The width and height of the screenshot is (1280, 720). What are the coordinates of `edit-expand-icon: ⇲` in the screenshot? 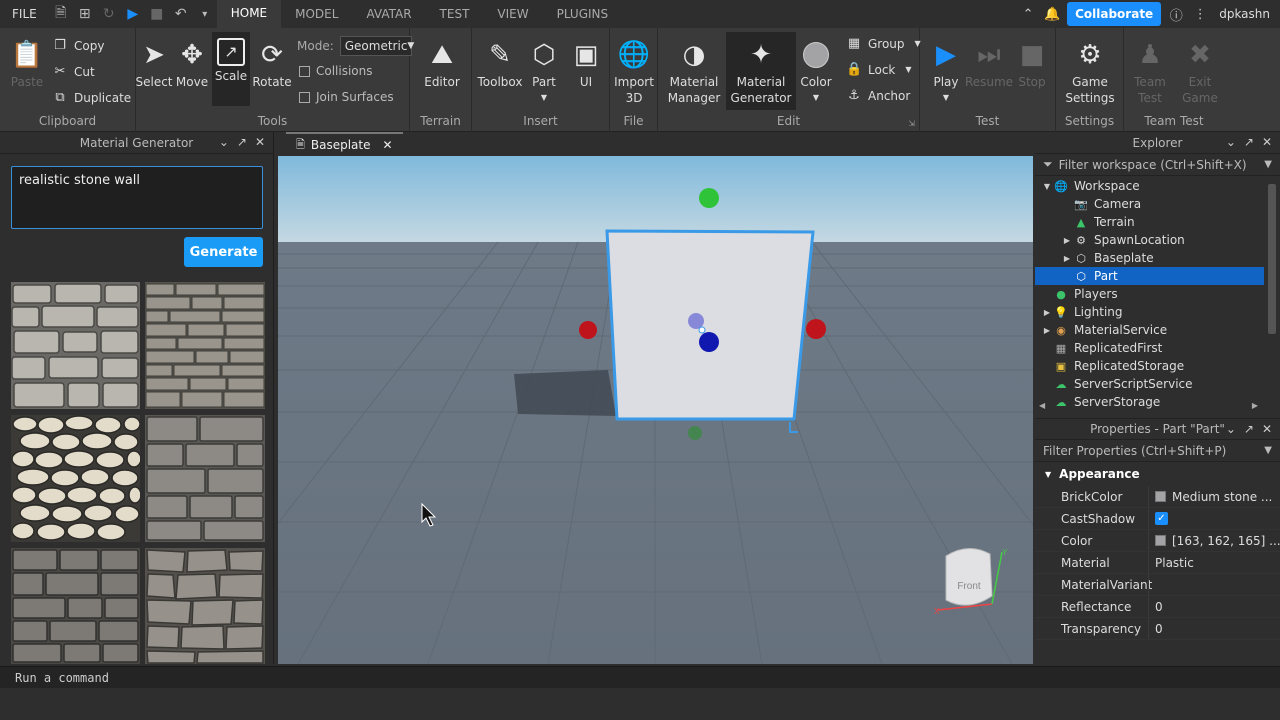 It's located at (911, 123).